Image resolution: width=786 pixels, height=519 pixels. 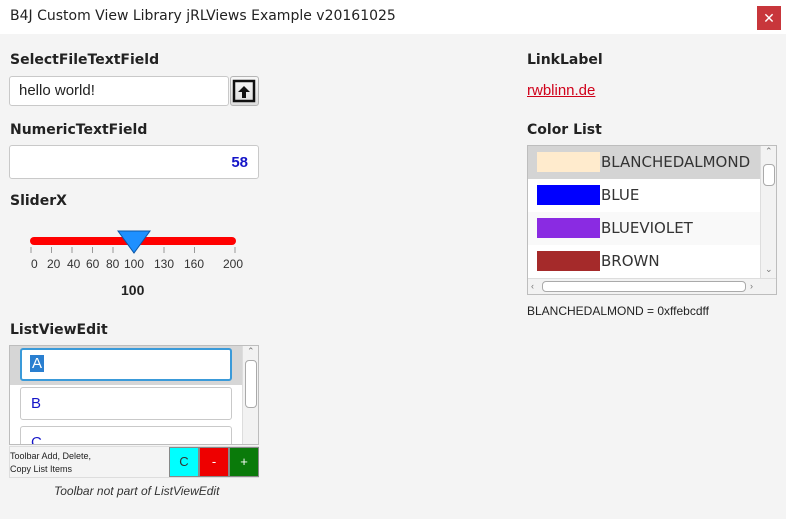 I want to click on toolbar-text-line2: Copy List Items, so click(x=41, y=469).